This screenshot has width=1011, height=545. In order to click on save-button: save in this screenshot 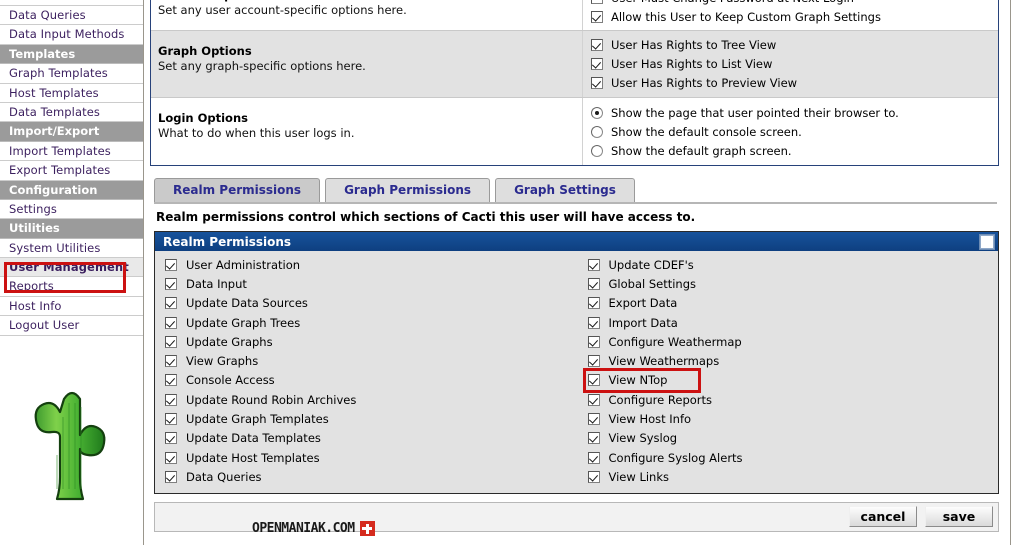, I will do `click(959, 517)`.